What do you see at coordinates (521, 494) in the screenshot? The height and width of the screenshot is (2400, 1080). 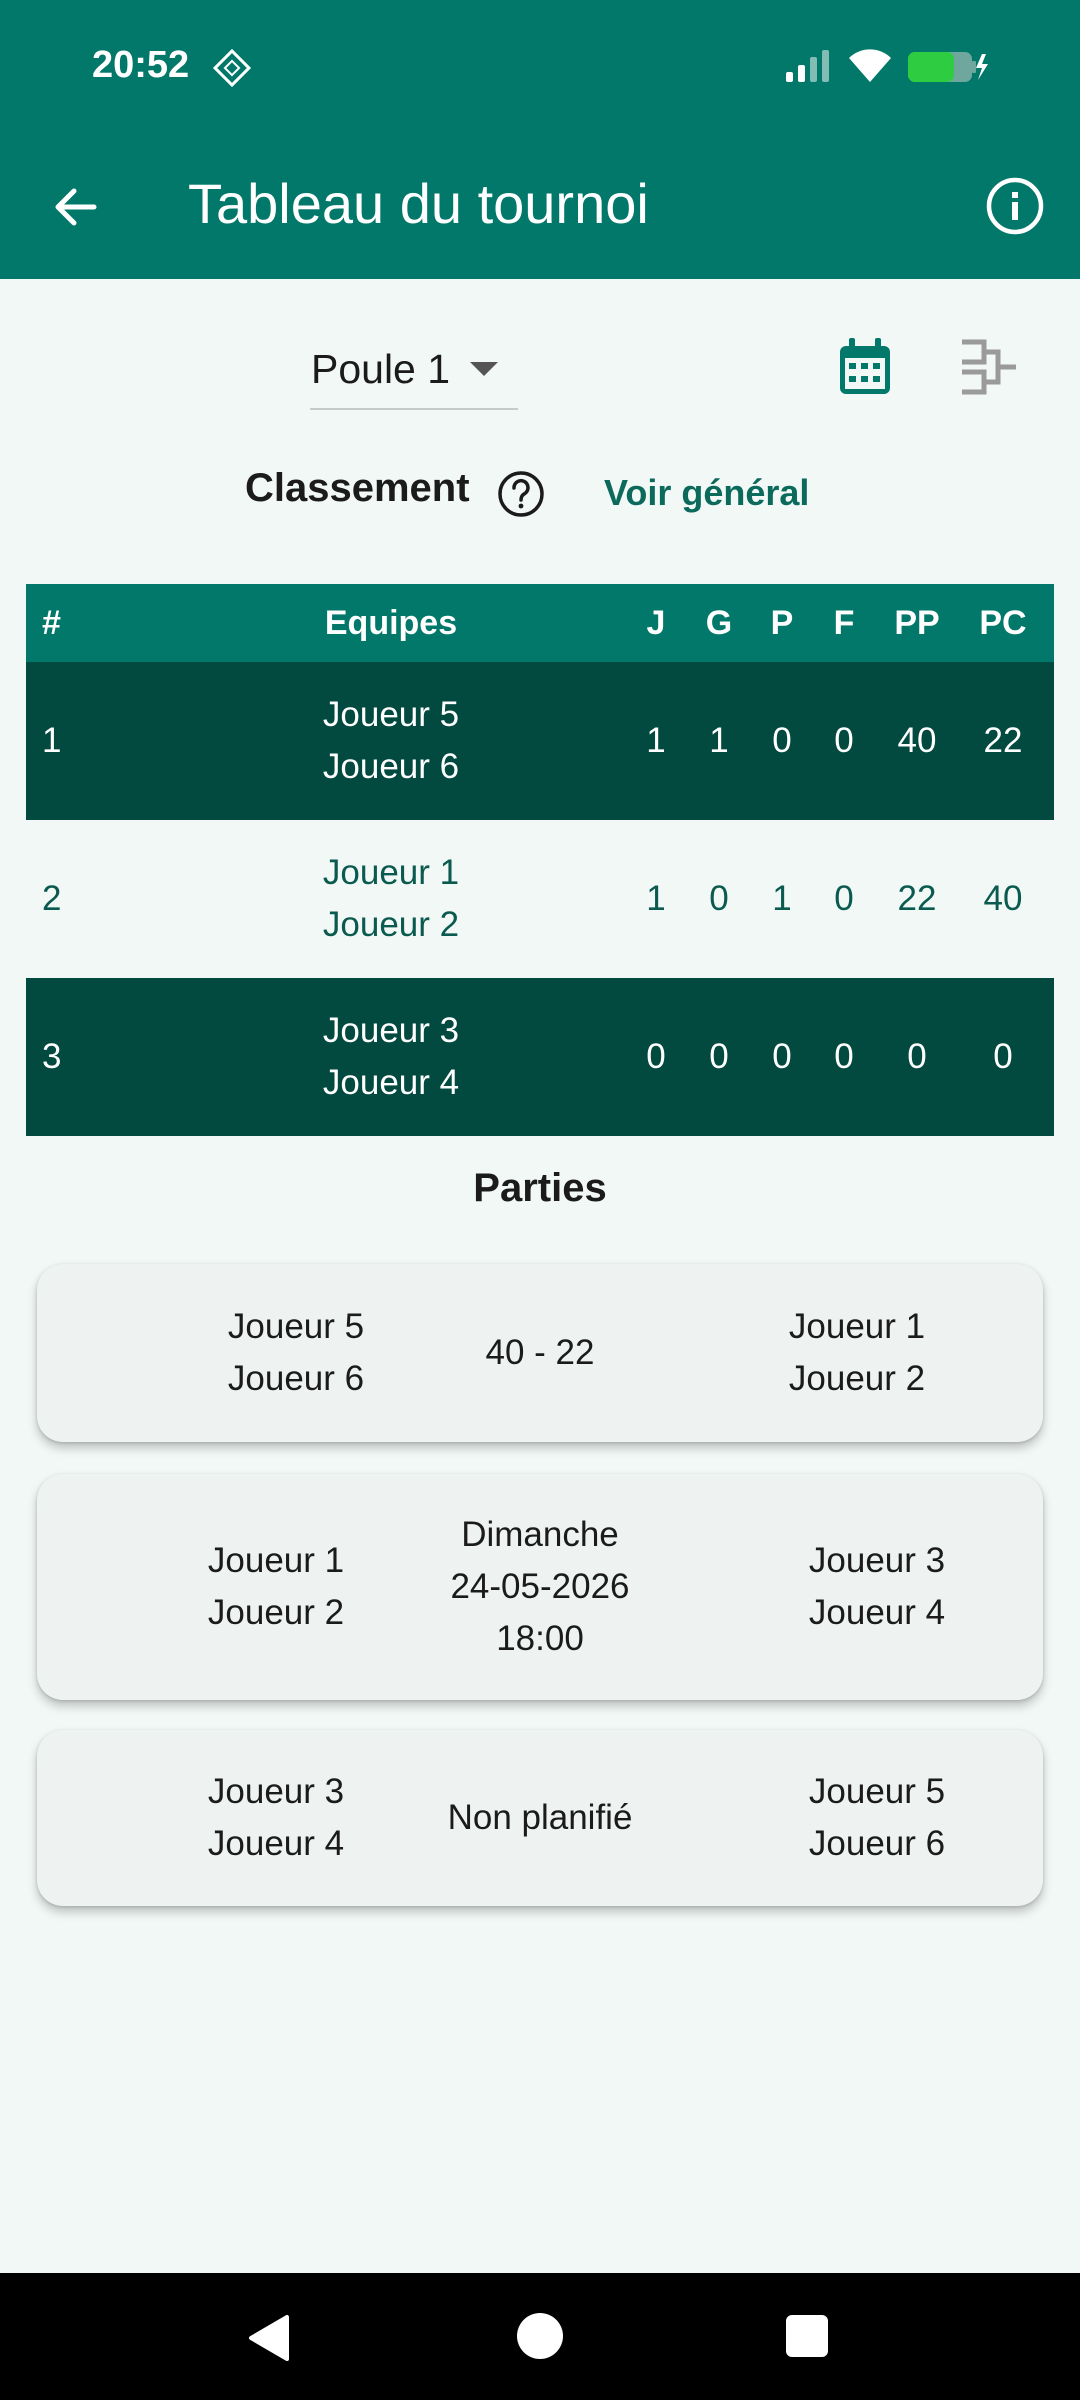 I see `help-icon` at bounding box center [521, 494].